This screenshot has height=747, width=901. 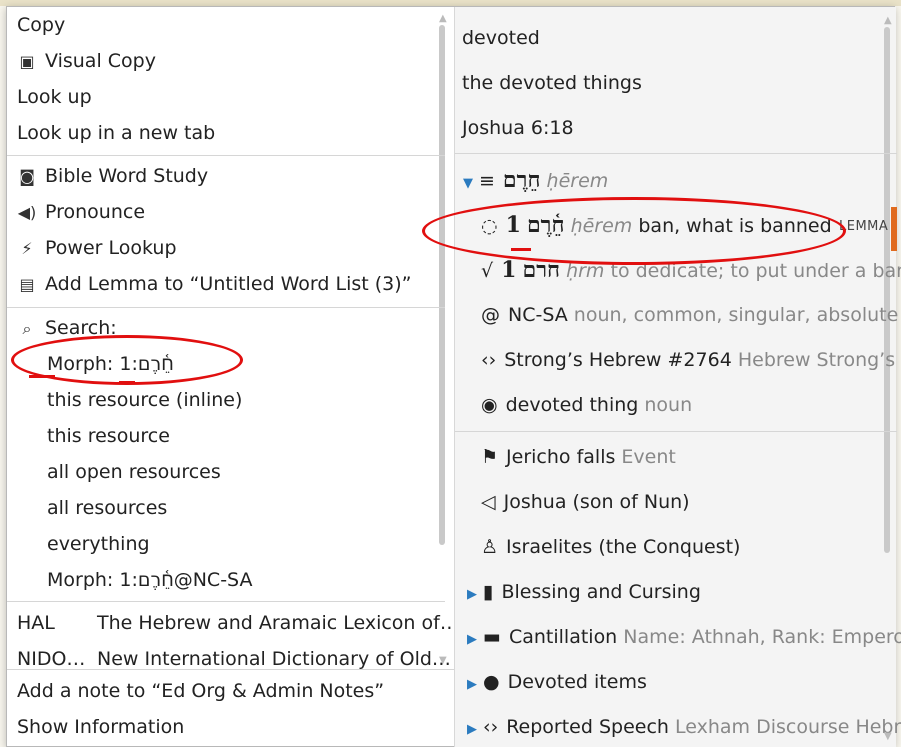 What do you see at coordinates (100, 727) in the screenshot?
I see `show-information-item: Show Information` at bounding box center [100, 727].